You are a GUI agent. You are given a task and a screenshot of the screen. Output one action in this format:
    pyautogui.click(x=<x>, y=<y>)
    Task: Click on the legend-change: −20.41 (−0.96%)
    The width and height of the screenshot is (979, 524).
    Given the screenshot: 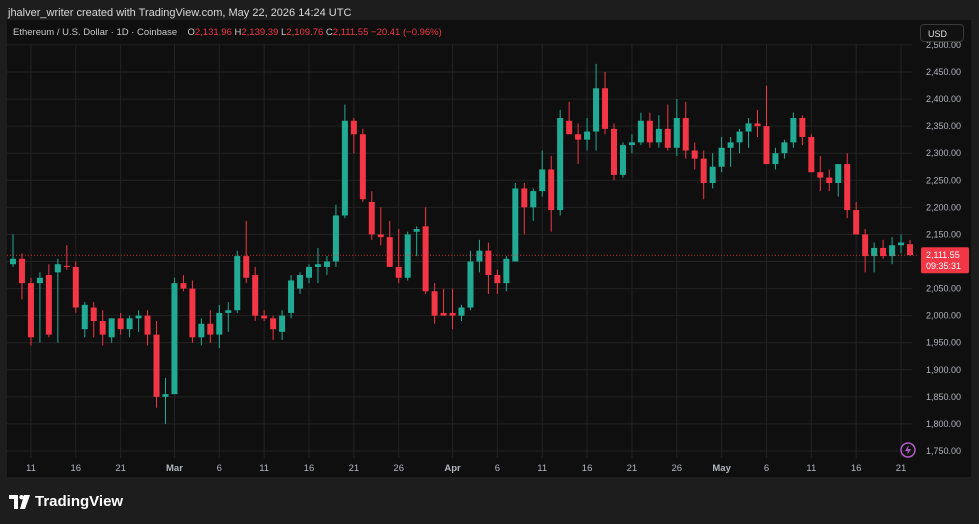 What is the action you would take?
    pyautogui.click(x=406, y=32)
    